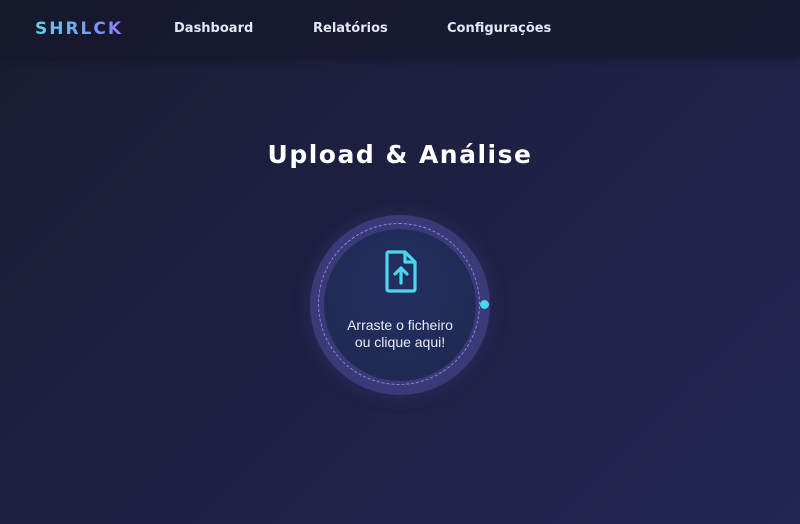  What do you see at coordinates (400, 342) in the screenshot?
I see `upload-instruction-line2: ou clique aqui!` at bounding box center [400, 342].